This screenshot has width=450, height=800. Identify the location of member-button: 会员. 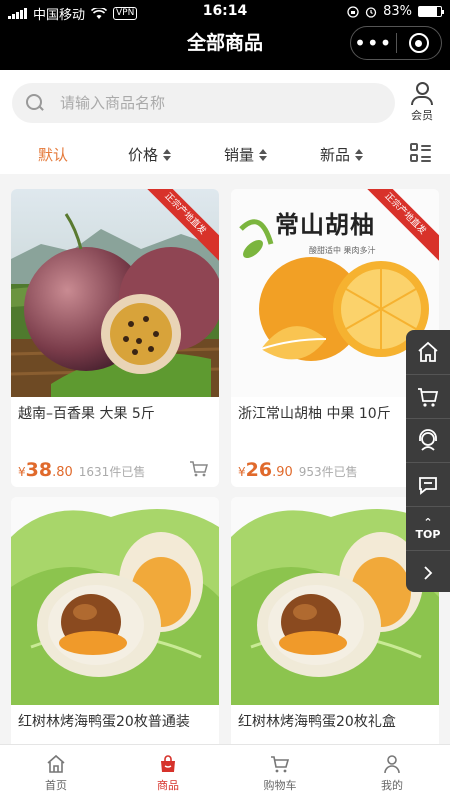
(422, 102).